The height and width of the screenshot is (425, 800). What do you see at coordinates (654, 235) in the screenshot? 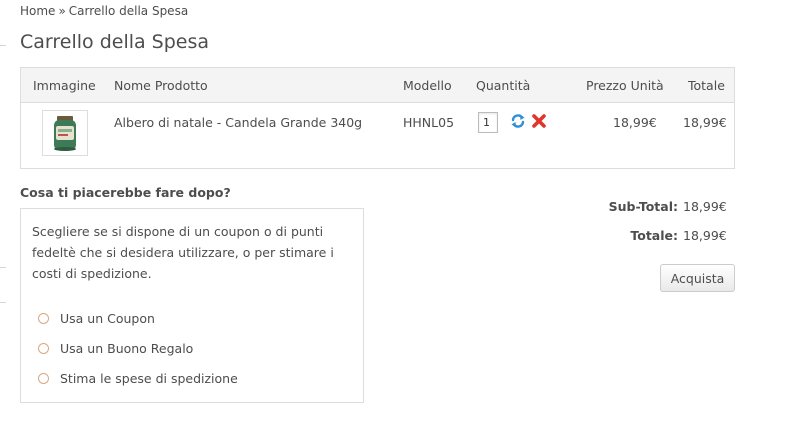
I see `total-label: Totale:` at bounding box center [654, 235].